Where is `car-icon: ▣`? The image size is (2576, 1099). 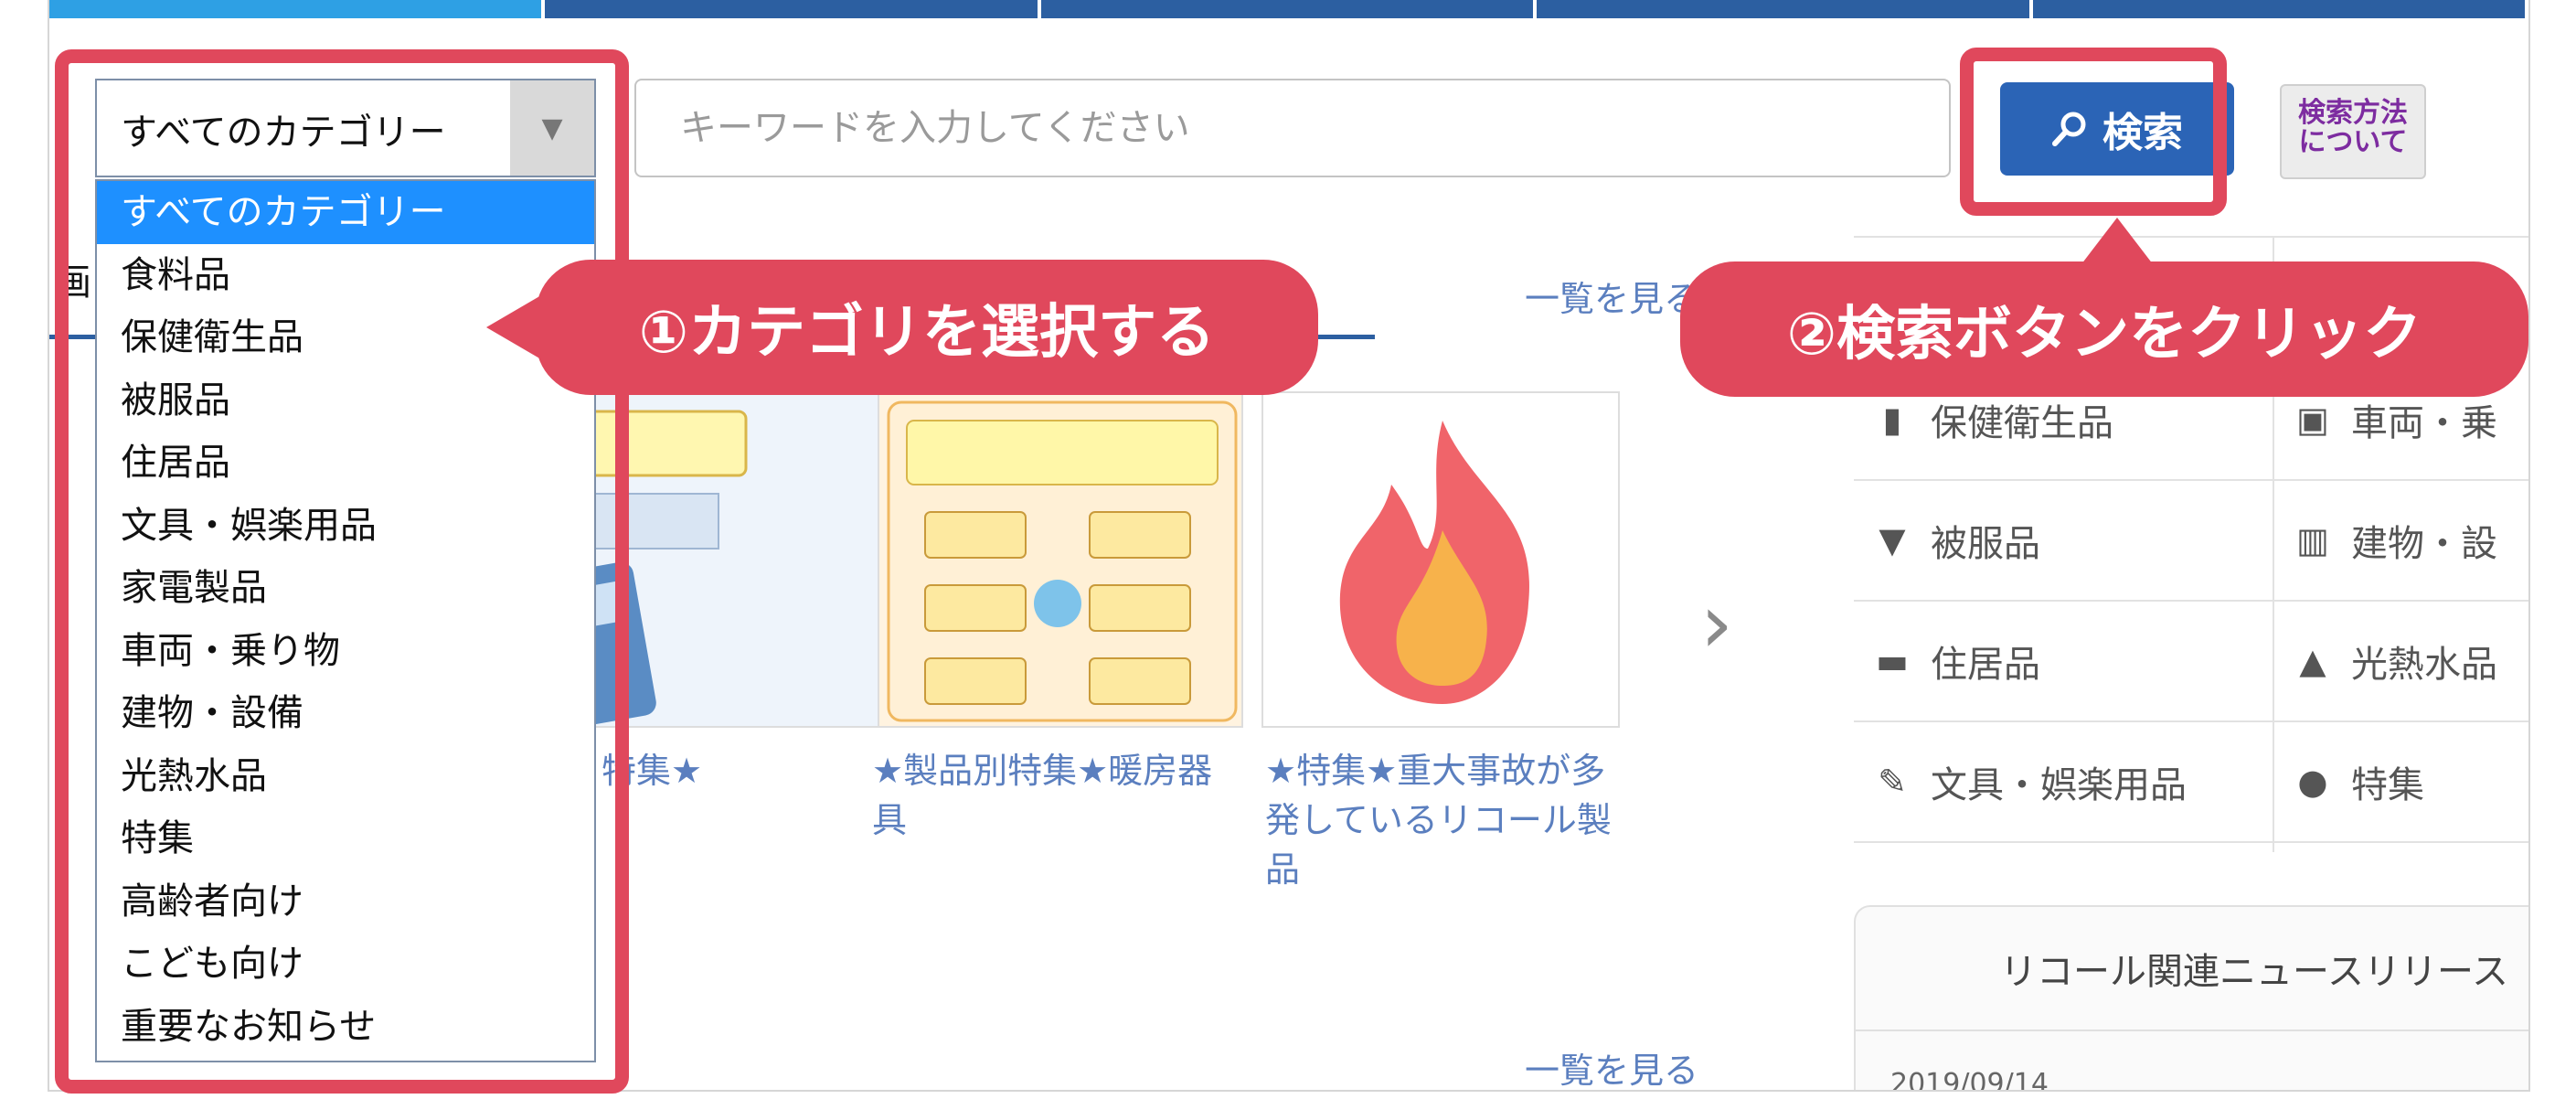
car-icon: ▣ is located at coordinates (2312, 420).